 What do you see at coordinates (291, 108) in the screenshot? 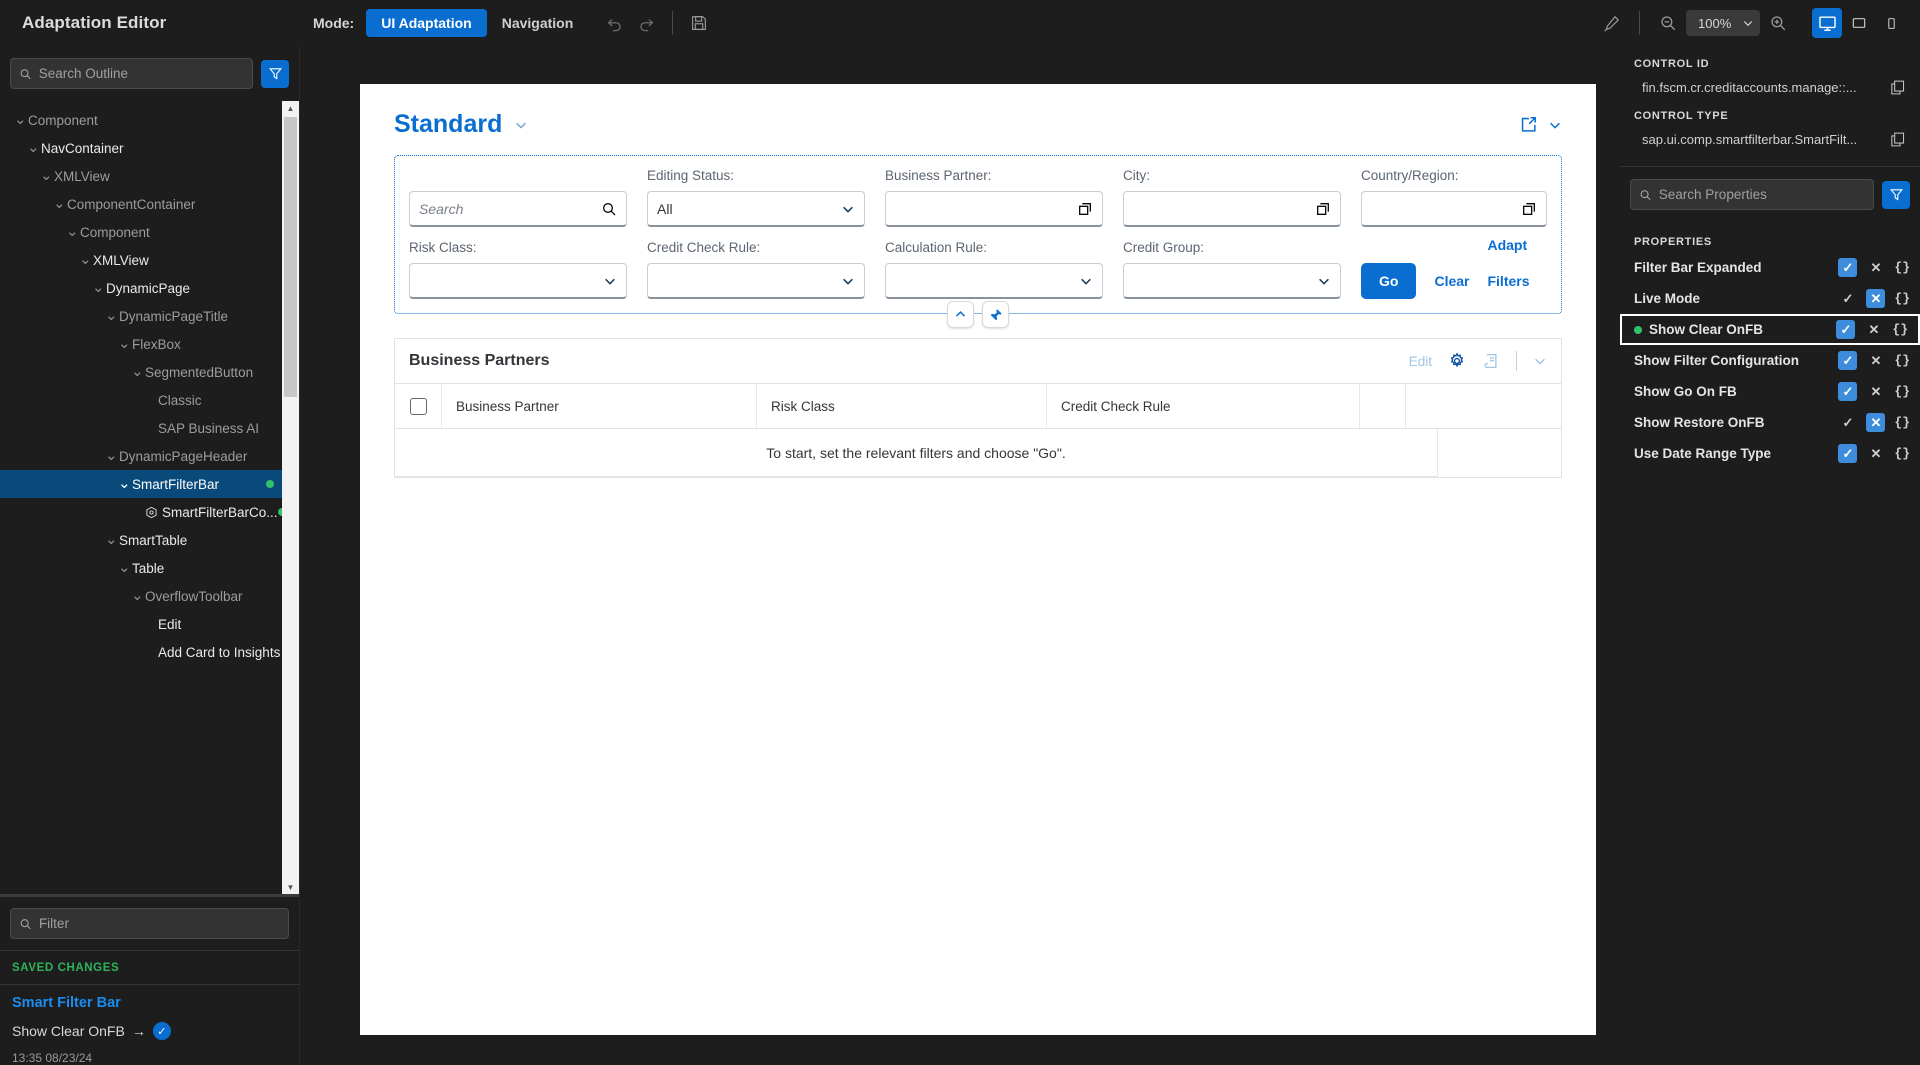
I see `scroll-up-arrow-icon: ▲` at bounding box center [291, 108].